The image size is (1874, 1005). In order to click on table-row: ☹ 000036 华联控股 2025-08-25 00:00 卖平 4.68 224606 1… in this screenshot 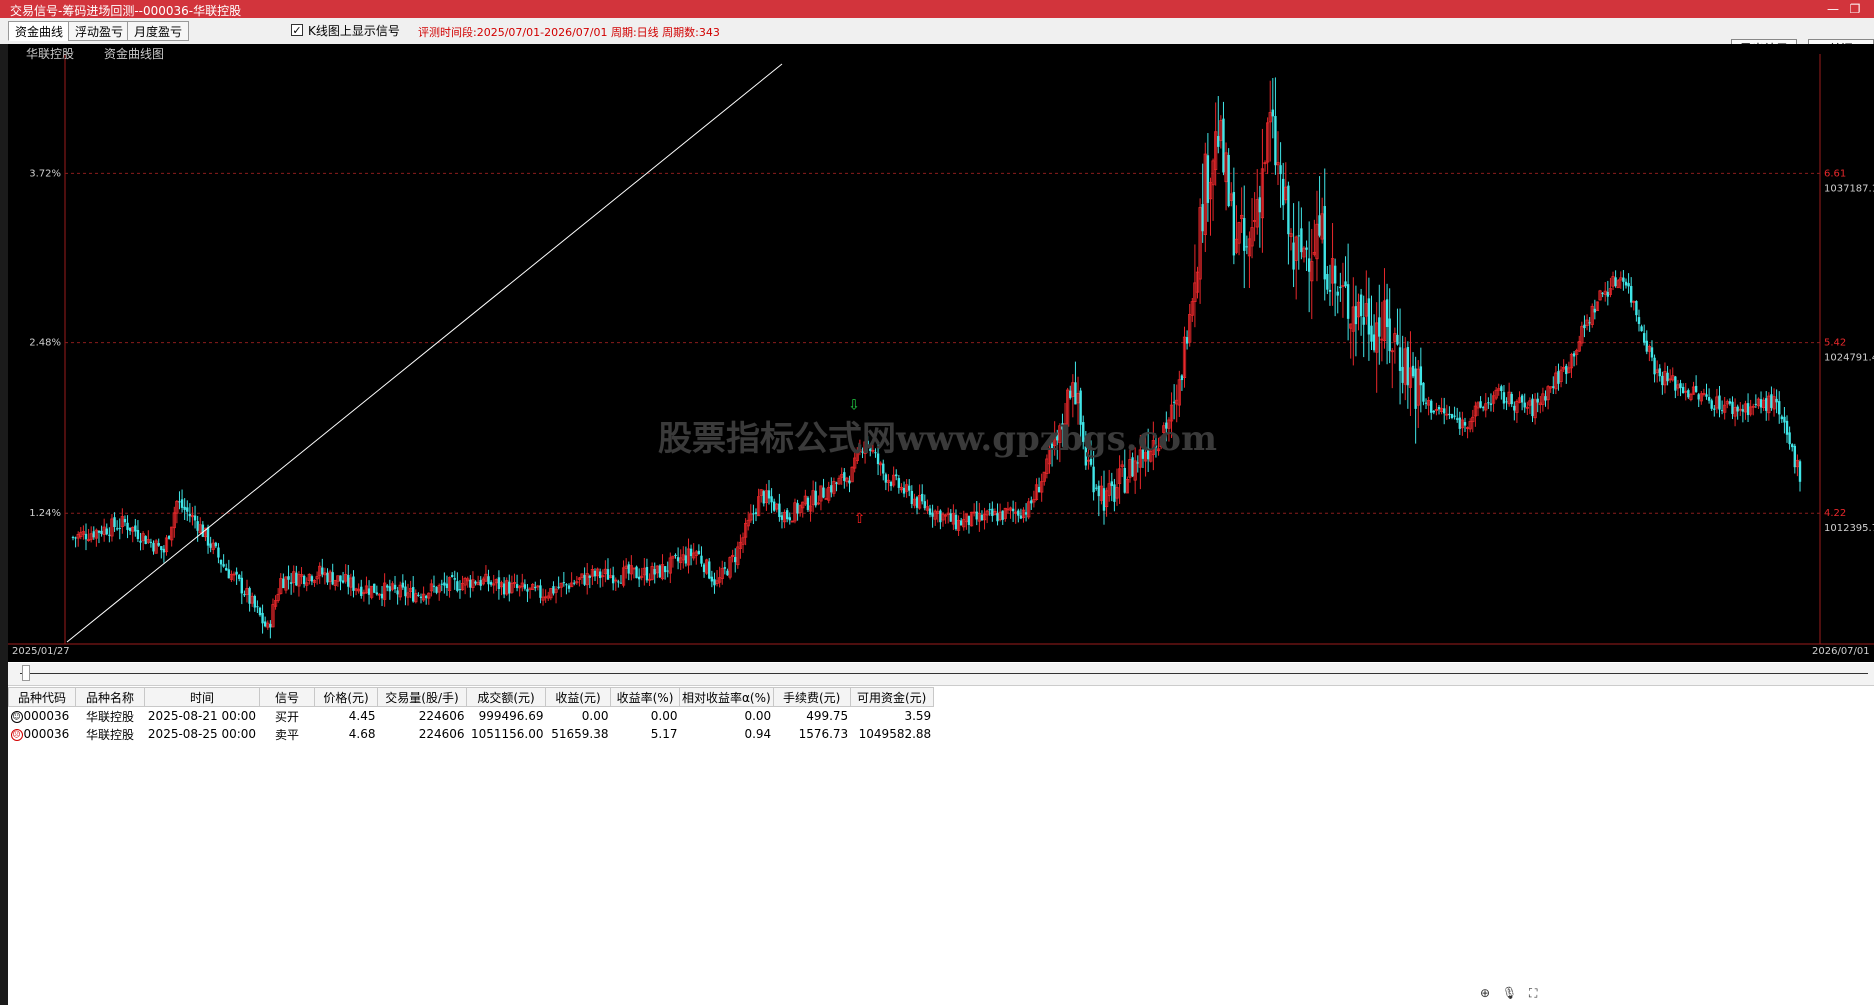, I will do `click(471, 734)`.